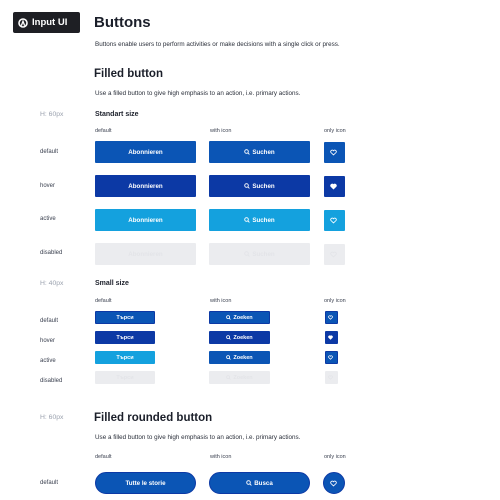  I want to click on filled-default-icon-button, so click(334, 152).